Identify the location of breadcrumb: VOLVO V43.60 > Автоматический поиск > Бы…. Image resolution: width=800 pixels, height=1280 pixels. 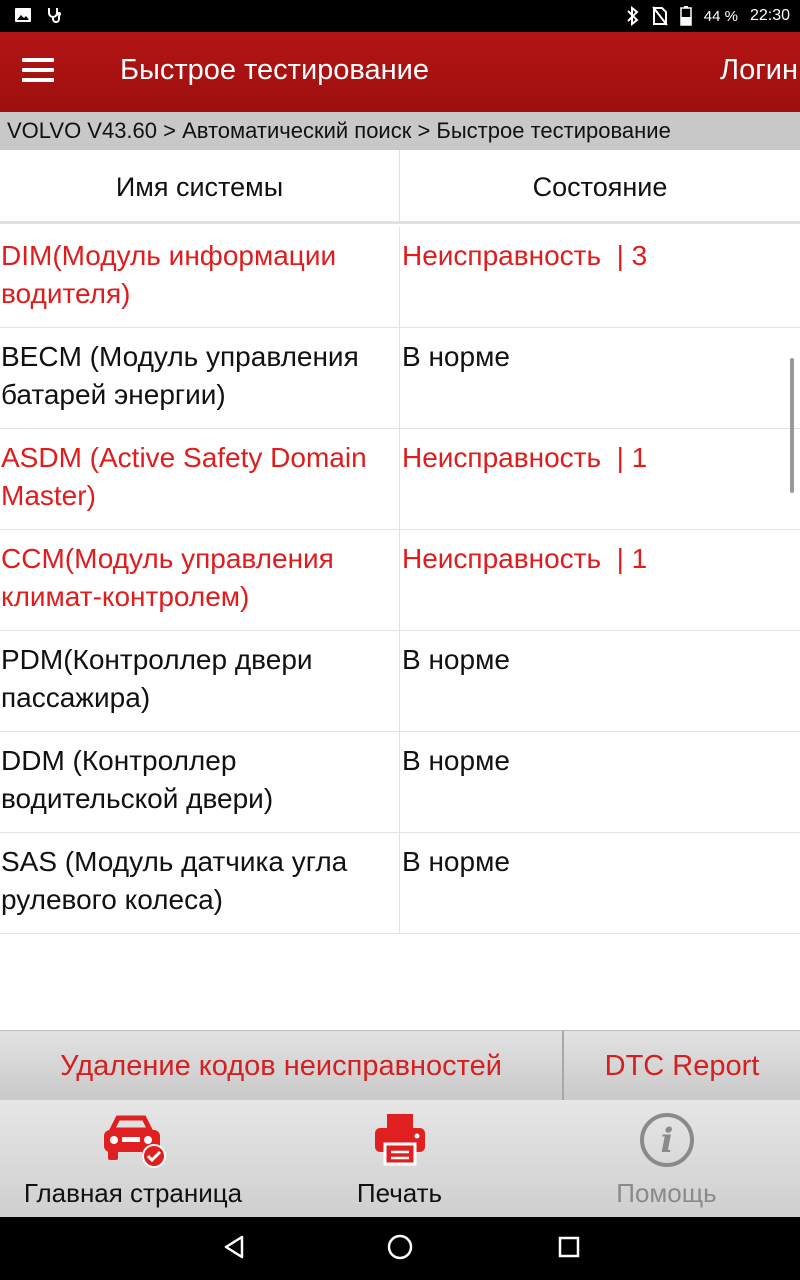
(400, 131).